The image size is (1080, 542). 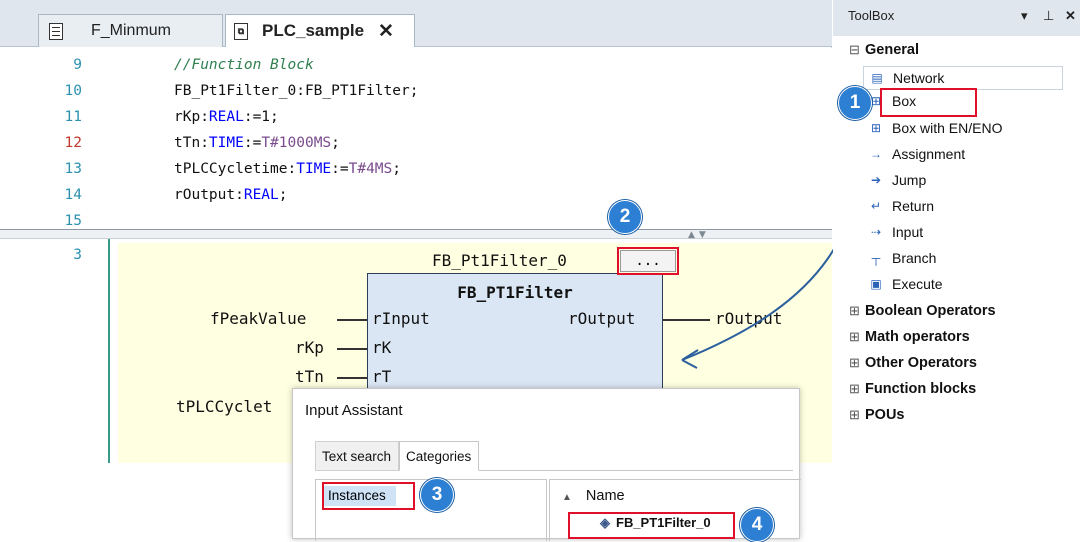 What do you see at coordinates (956, 18) in the screenshot?
I see `toolbox-header: ToolBox ▾ ⊥ ✕` at bounding box center [956, 18].